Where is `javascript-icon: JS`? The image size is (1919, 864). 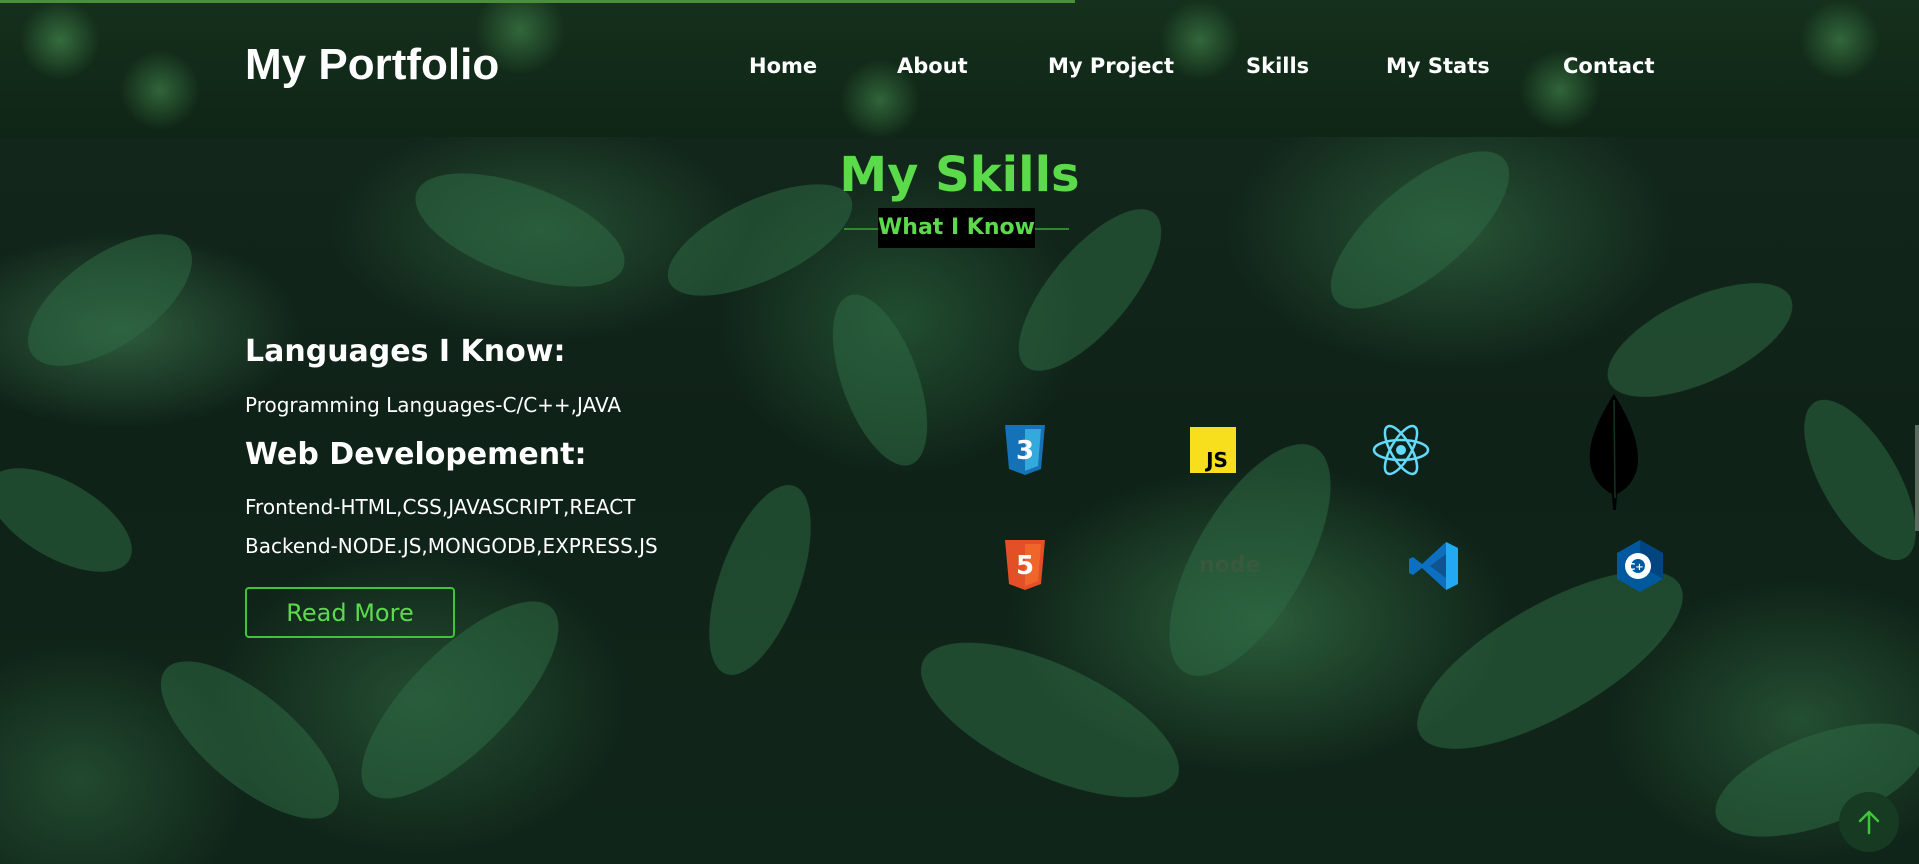
javascript-icon: JS is located at coordinates (1213, 452).